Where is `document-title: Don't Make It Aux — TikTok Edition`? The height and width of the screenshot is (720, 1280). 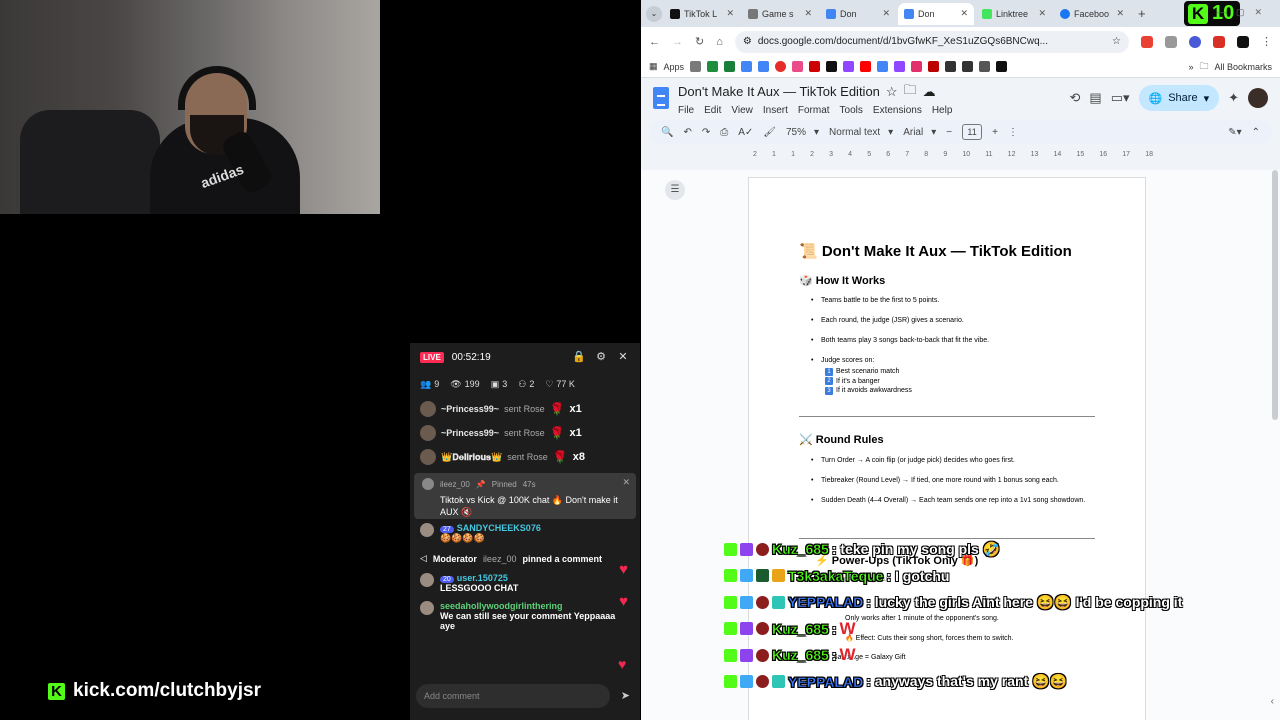 document-title: Don't Make It Aux — TikTok Edition is located at coordinates (779, 91).